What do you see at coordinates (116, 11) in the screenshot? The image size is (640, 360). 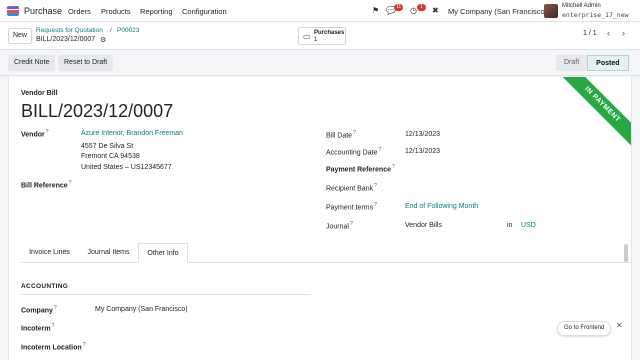 I see `menu-products: Products` at bounding box center [116, 11].